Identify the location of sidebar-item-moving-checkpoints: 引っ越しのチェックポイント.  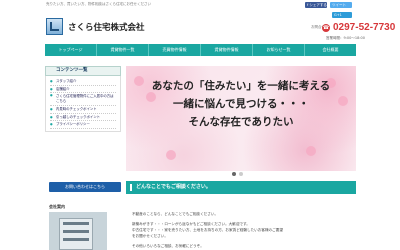
(83, 117).